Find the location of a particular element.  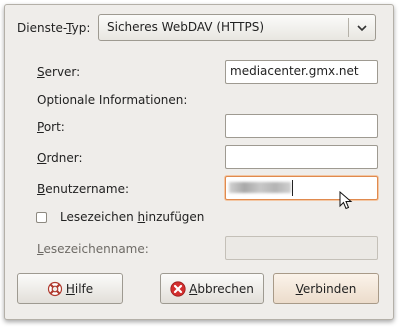

cancel-button-label: Abbrechen is located at coordinates (221, 288).